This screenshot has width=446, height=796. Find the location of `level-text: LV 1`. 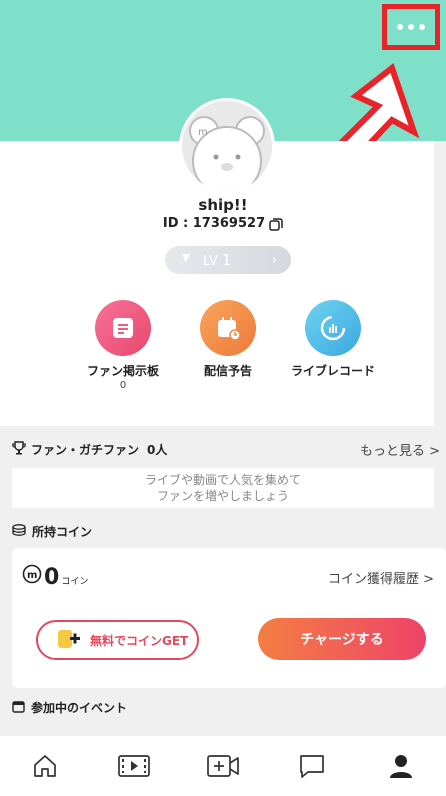

level-text: LV 1 is located at coordinates (217, 260).